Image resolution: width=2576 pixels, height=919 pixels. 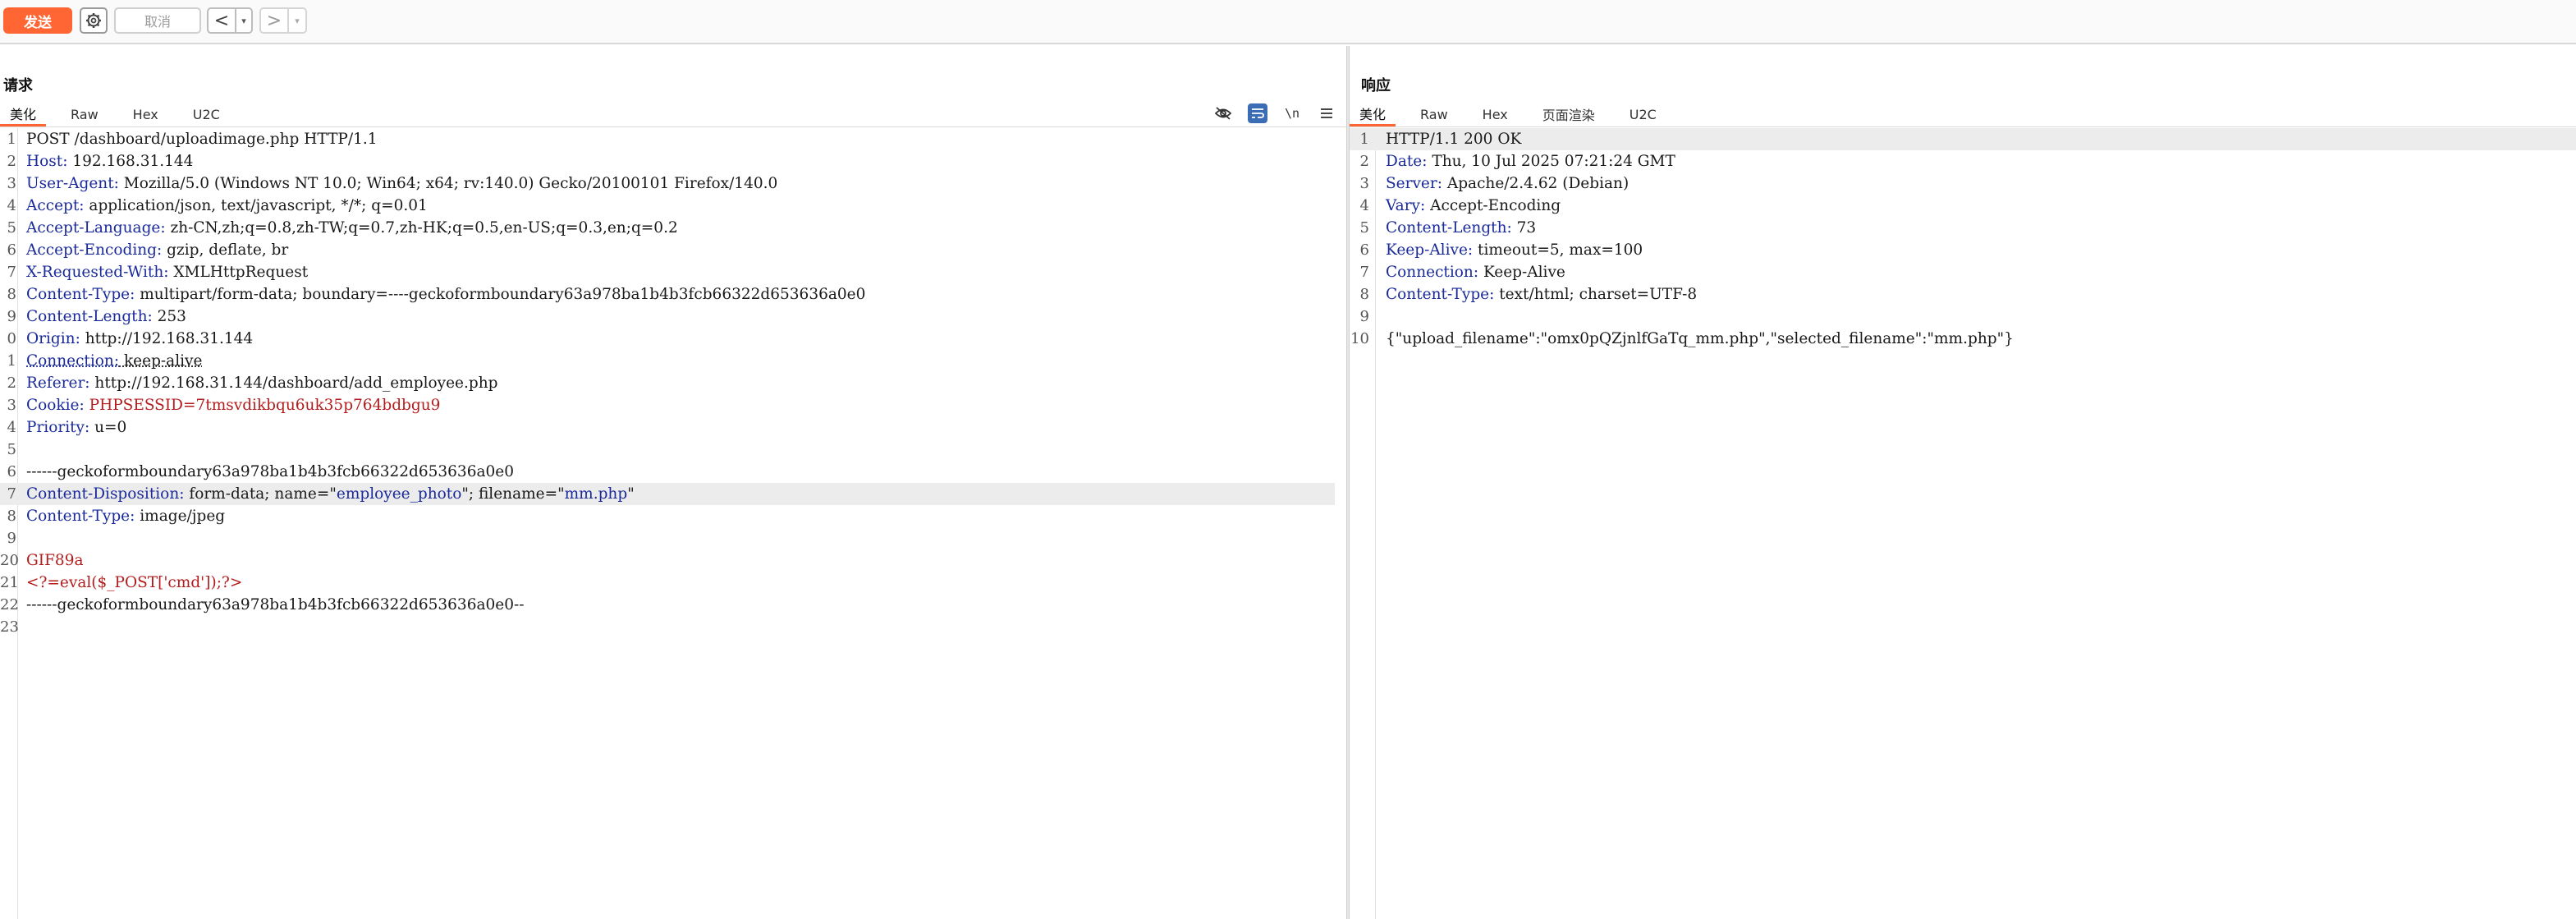 I want to click on line-text: POST /dashboard/uploadimage.php HTTP/1.1, so click(x=202, y=140).